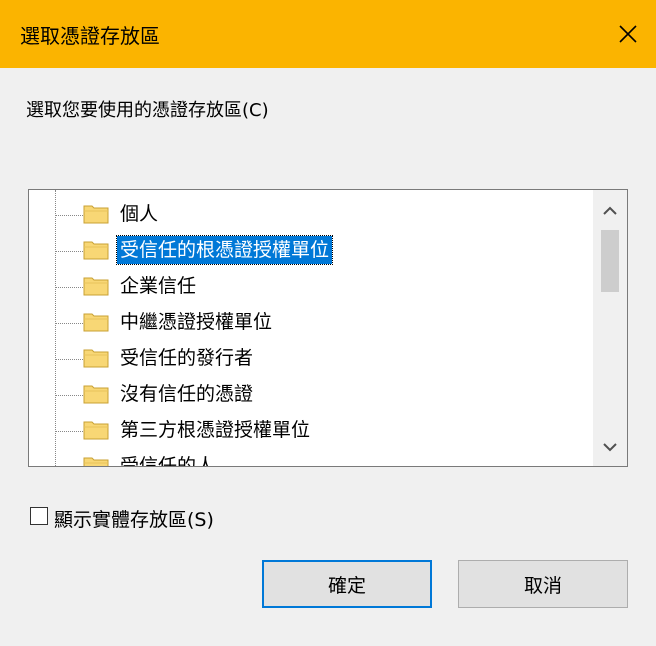  Describe the element at coordinates (215, 430) in the screenshot. I see `tree-item-label: 第三方根憑證授權單位` at that location.